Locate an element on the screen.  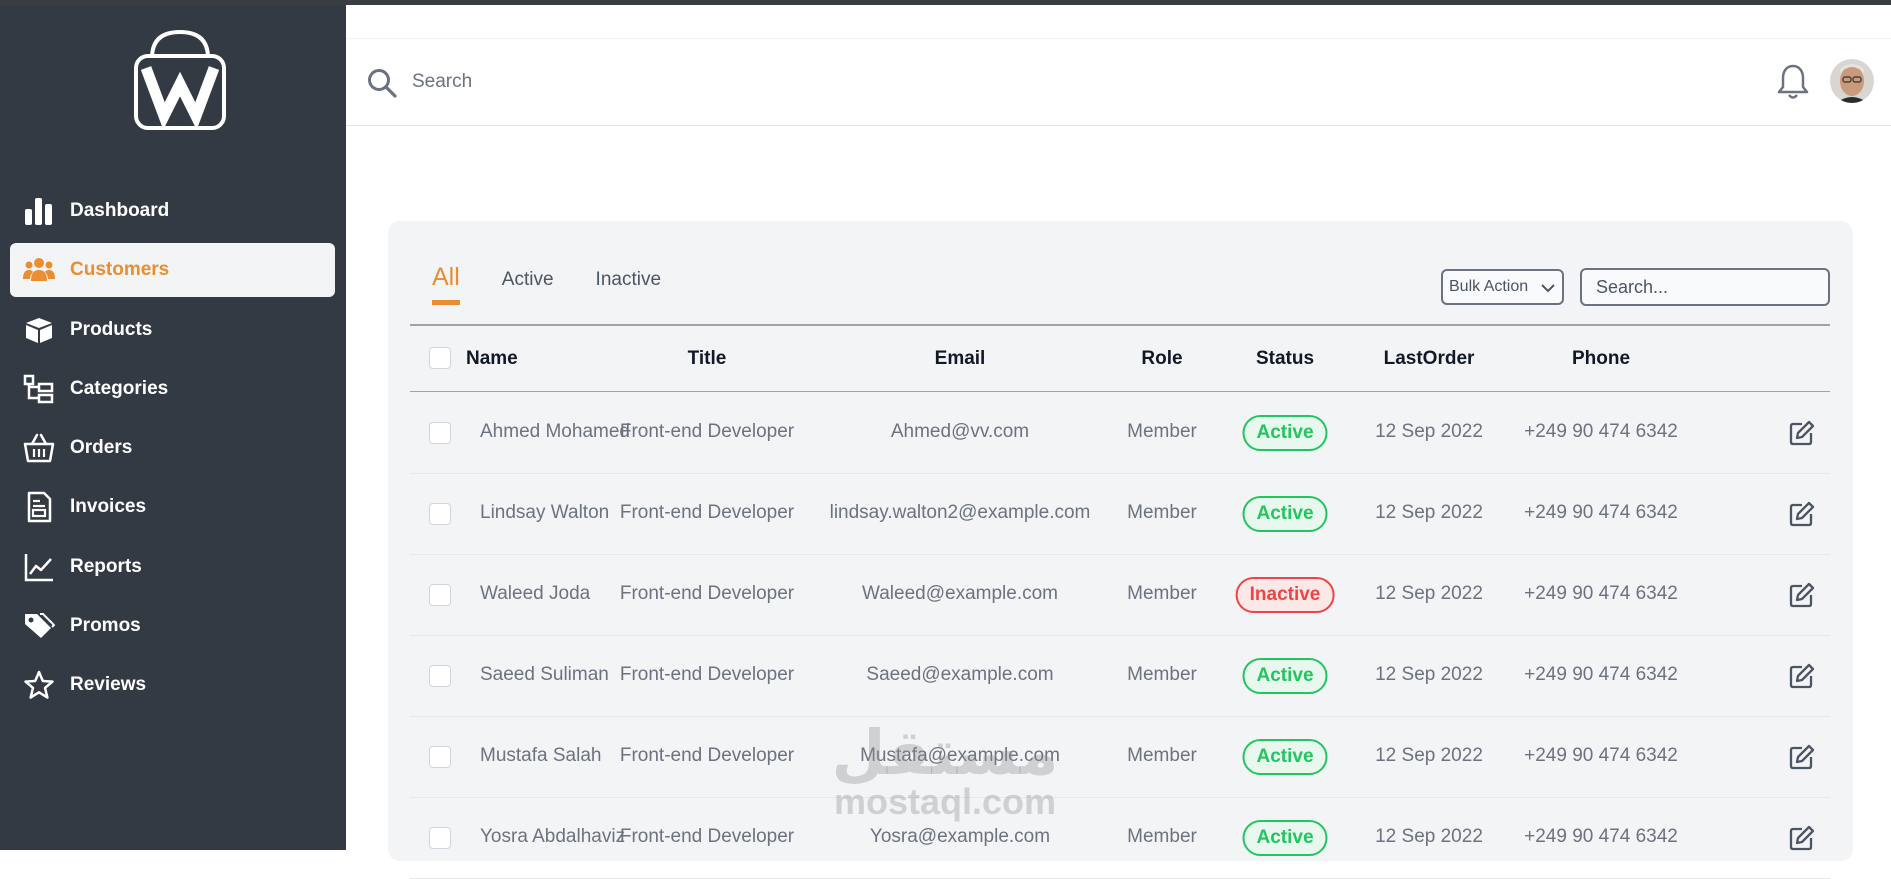
sidebar-item-label: Invoices is located at coordinates (108, 507).